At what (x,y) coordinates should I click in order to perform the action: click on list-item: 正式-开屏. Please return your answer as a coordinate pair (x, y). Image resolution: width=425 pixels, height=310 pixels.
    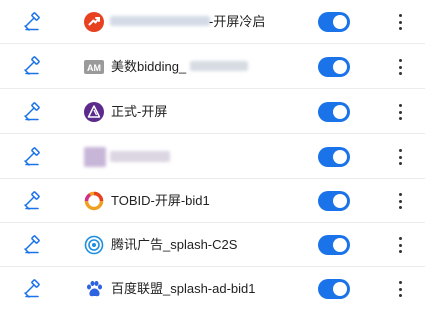
    Looking at the image, I should click on (212, 110).